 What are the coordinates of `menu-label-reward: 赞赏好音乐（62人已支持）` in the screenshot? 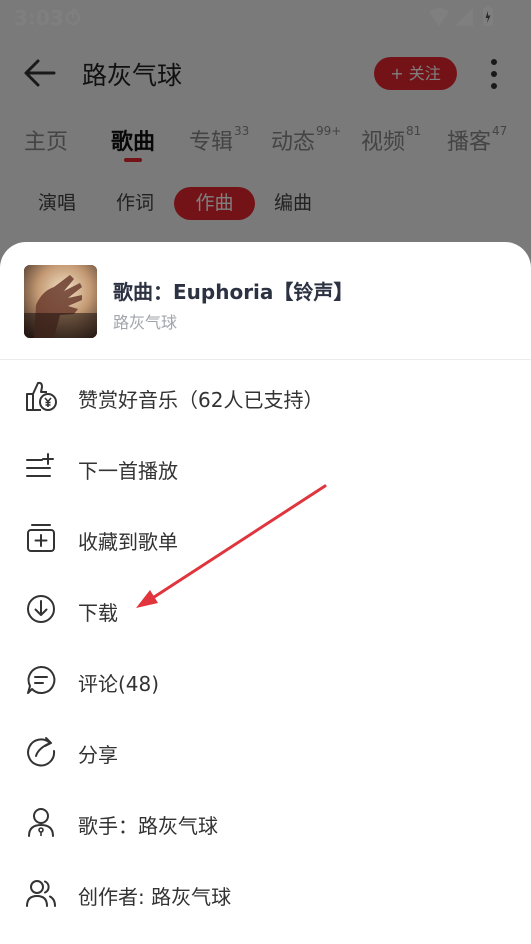 It's located at (201, 400).